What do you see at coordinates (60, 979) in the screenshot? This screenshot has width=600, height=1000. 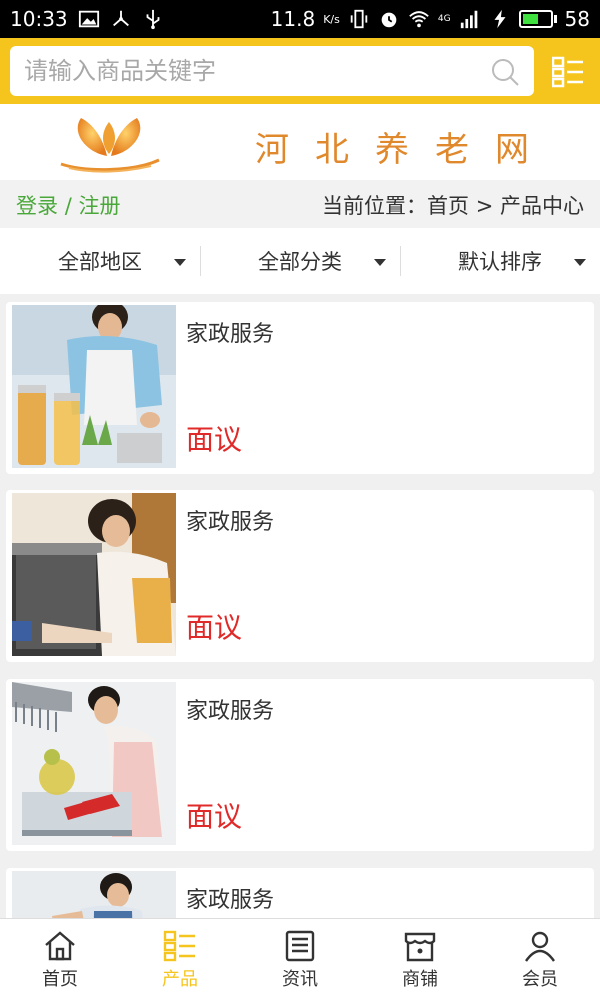 I see `nav-label: 首页` at bounding box center [60, 979].